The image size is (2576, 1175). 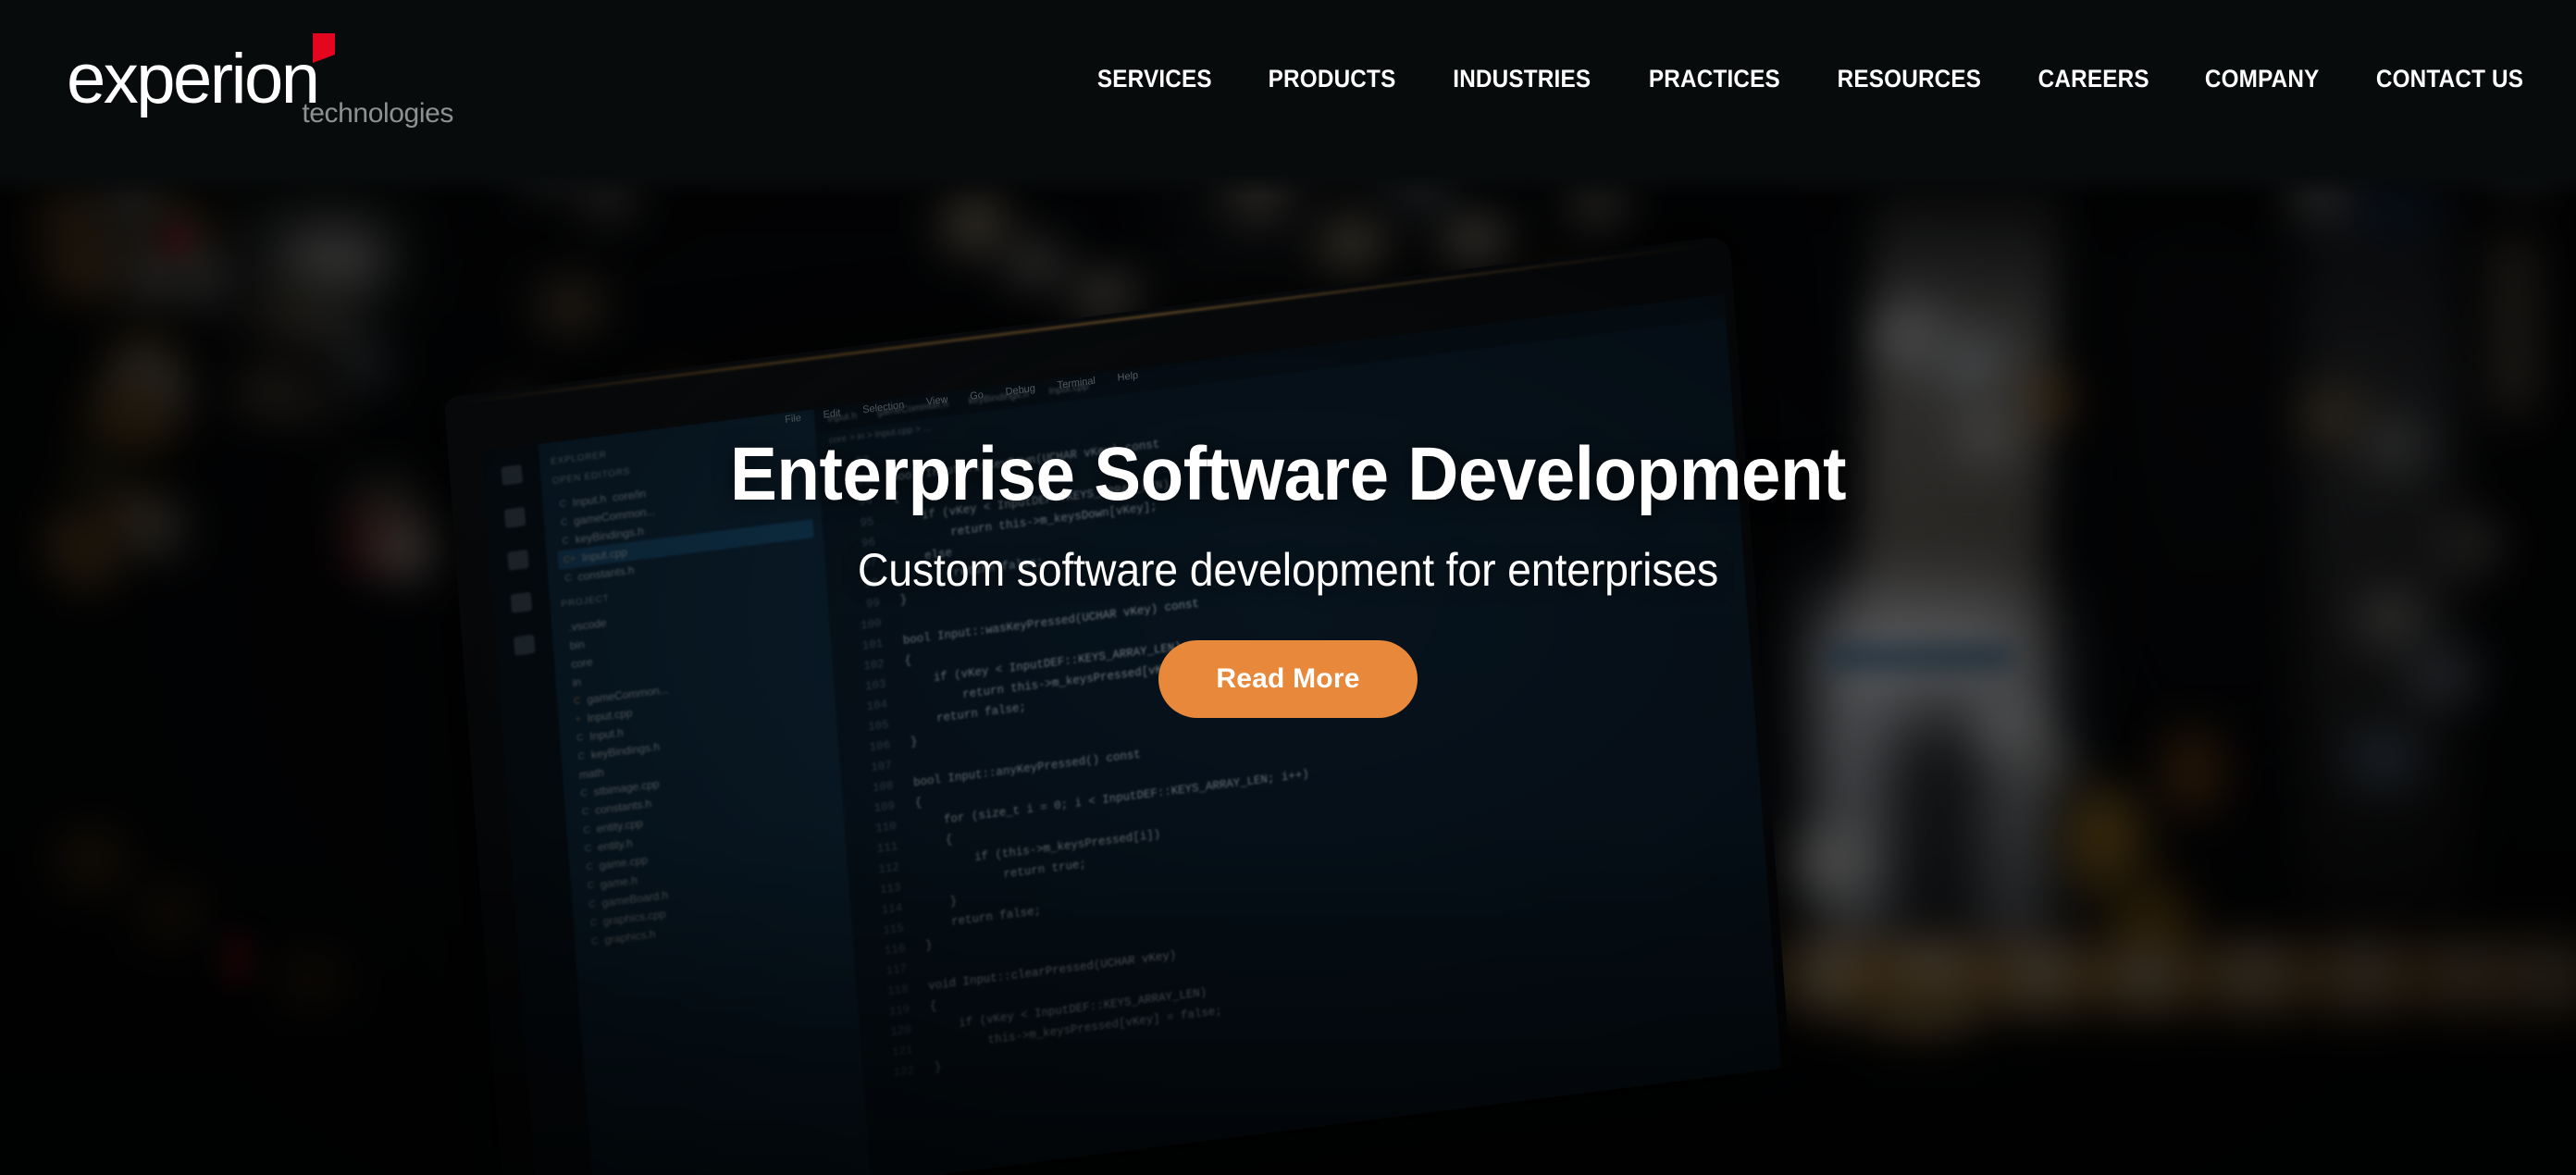 I want to click on nav-item-contact-us: CONTACT US, so click(x=2449, y=79).